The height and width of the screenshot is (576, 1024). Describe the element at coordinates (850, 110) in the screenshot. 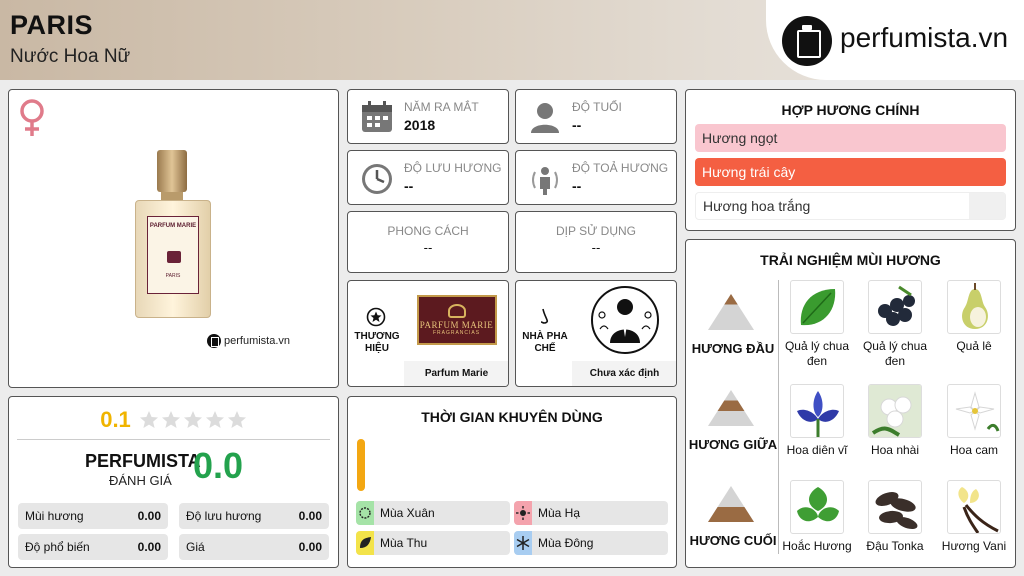

I see `accords-title: HỢP HƯƠNG CHÍNH` at that location.